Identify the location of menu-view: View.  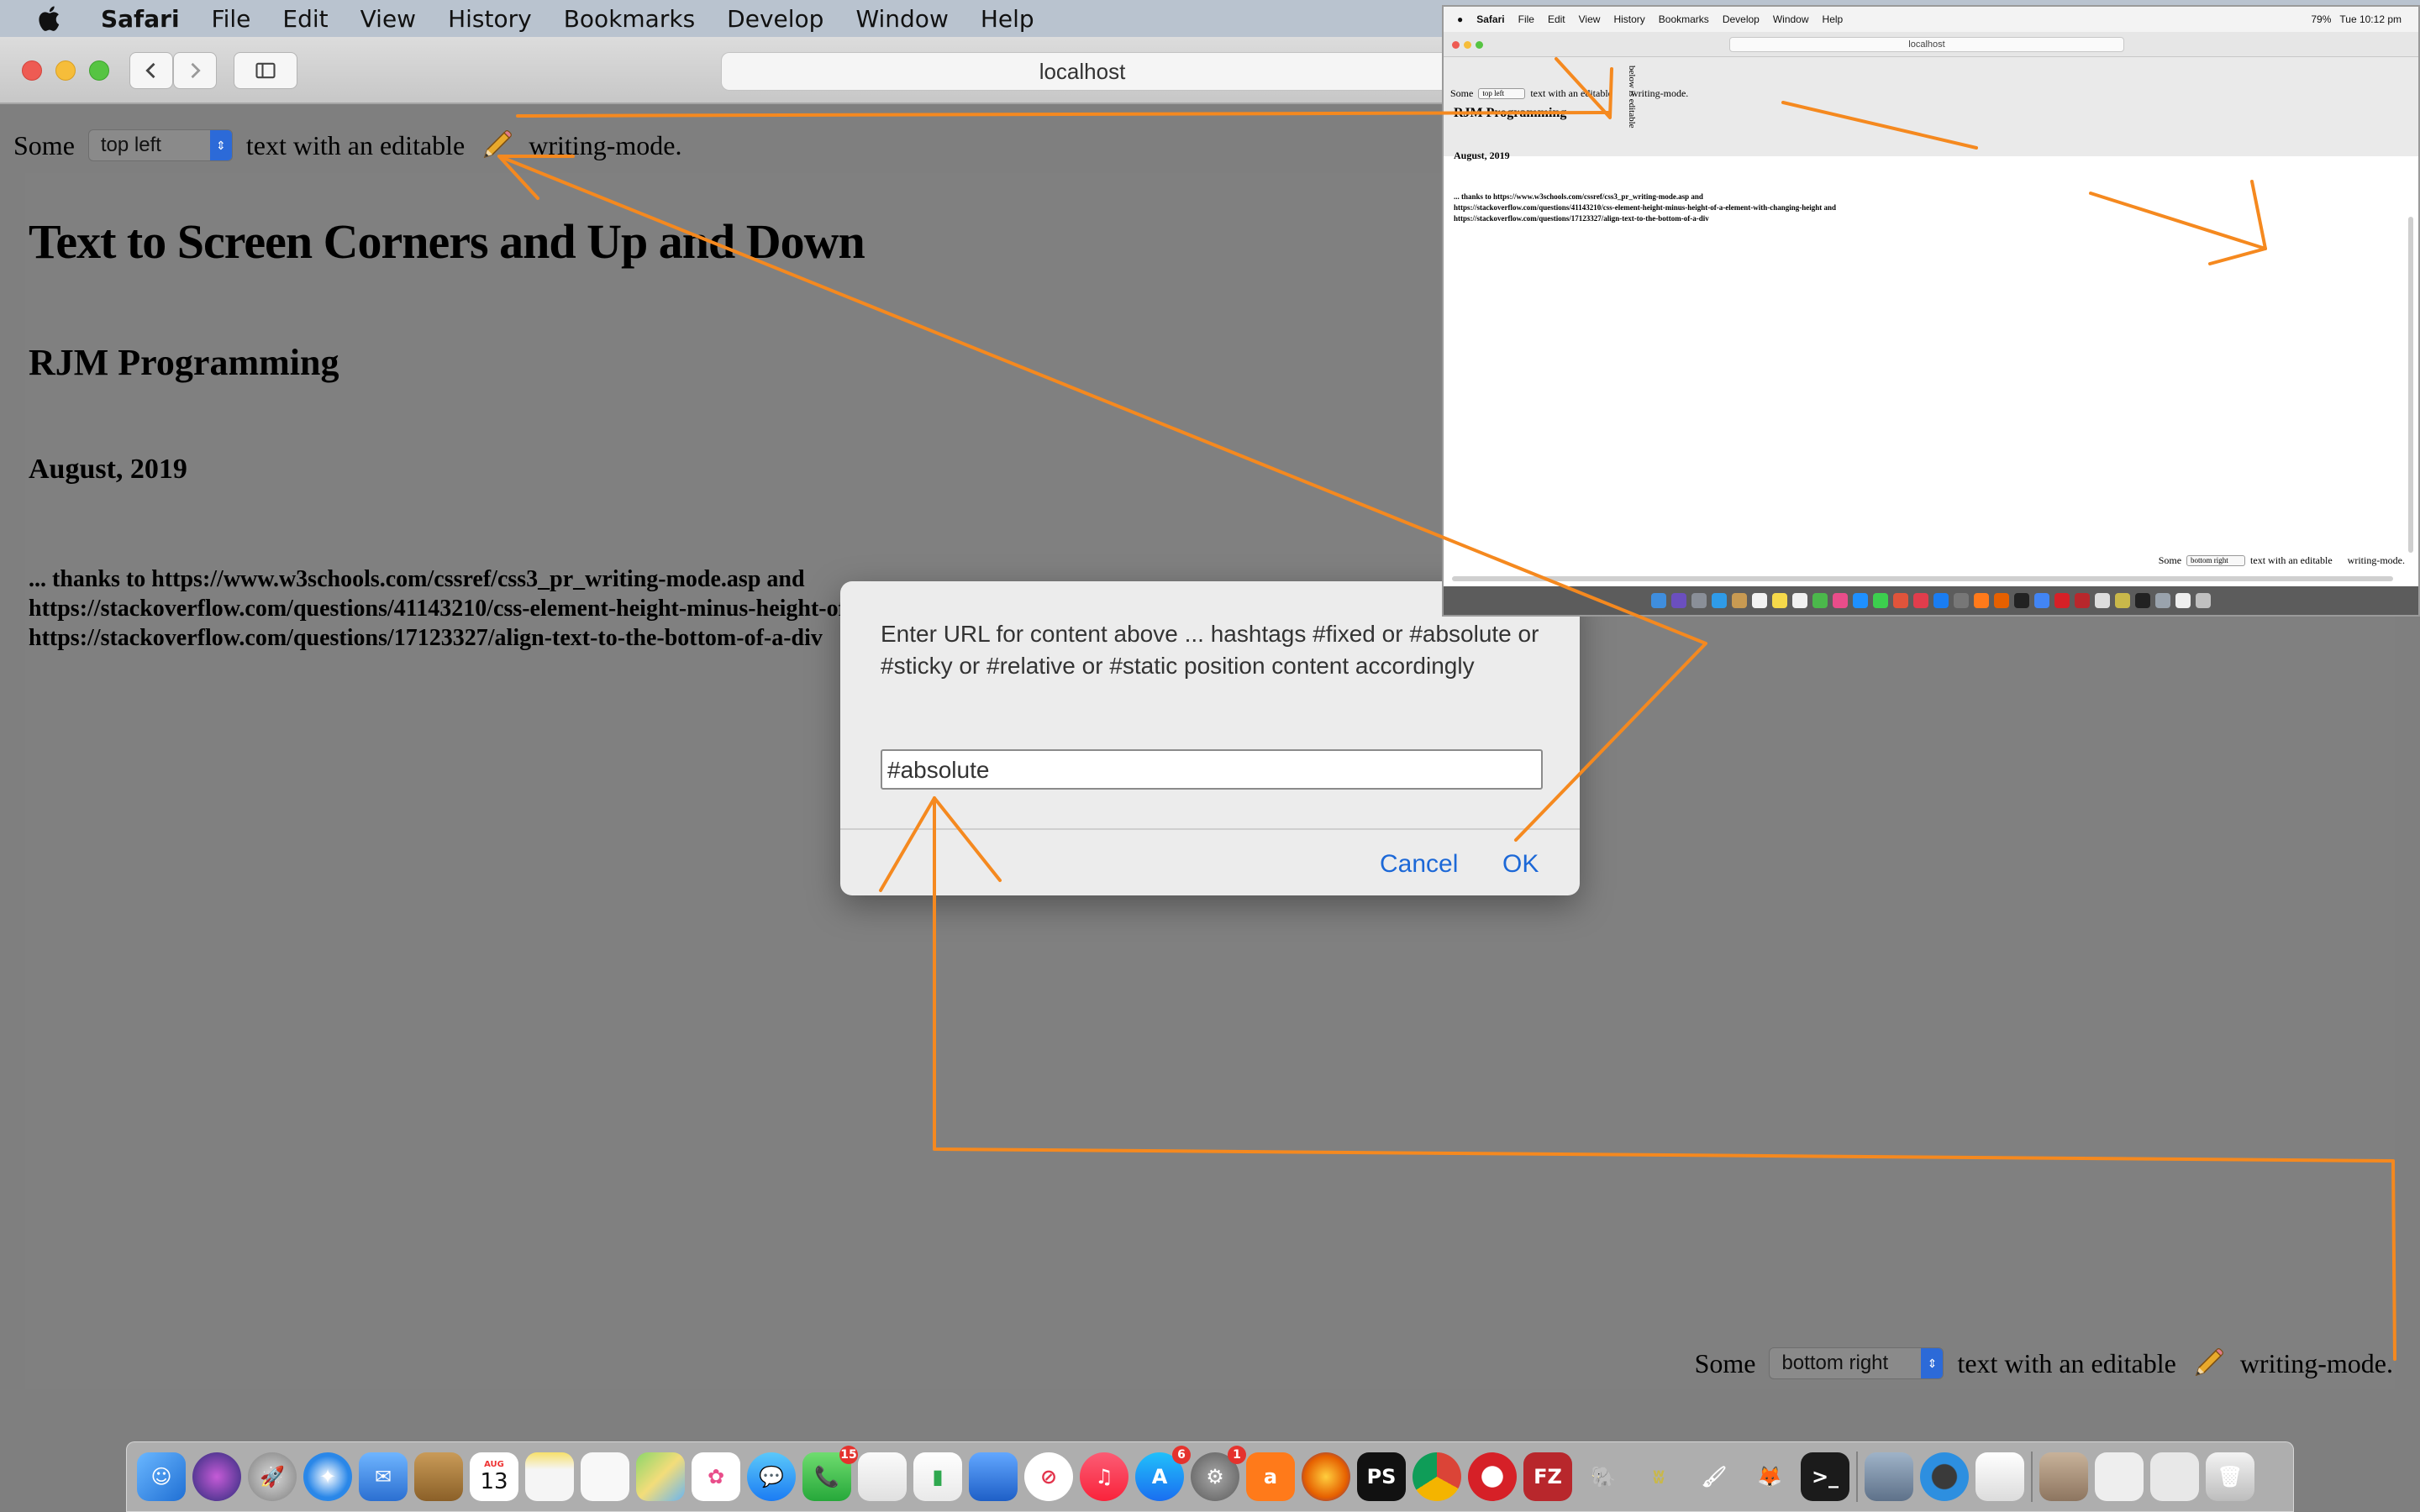
(388, 19).